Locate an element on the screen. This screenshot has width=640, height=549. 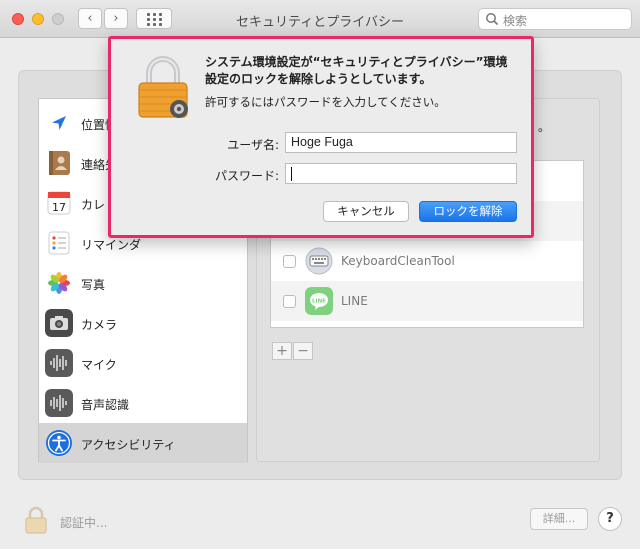
remove-app-button: − is located at coordinates (303, 351).